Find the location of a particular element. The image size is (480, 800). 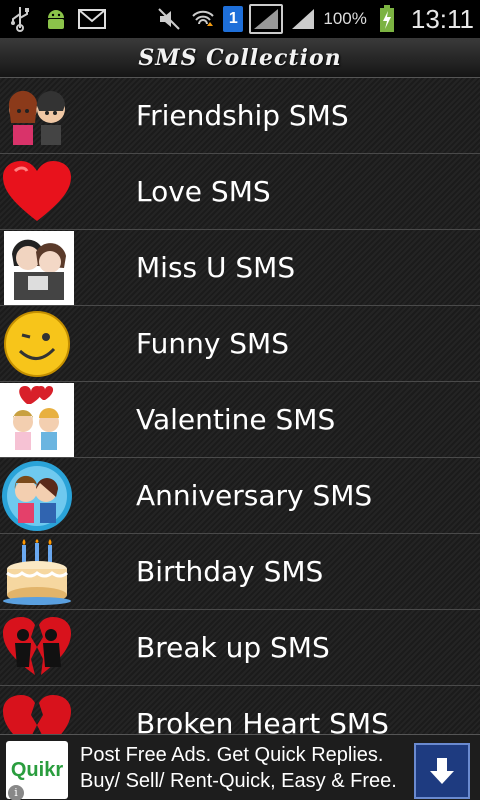

title-bar: SMS Collection is located at coordinates (240, 58).